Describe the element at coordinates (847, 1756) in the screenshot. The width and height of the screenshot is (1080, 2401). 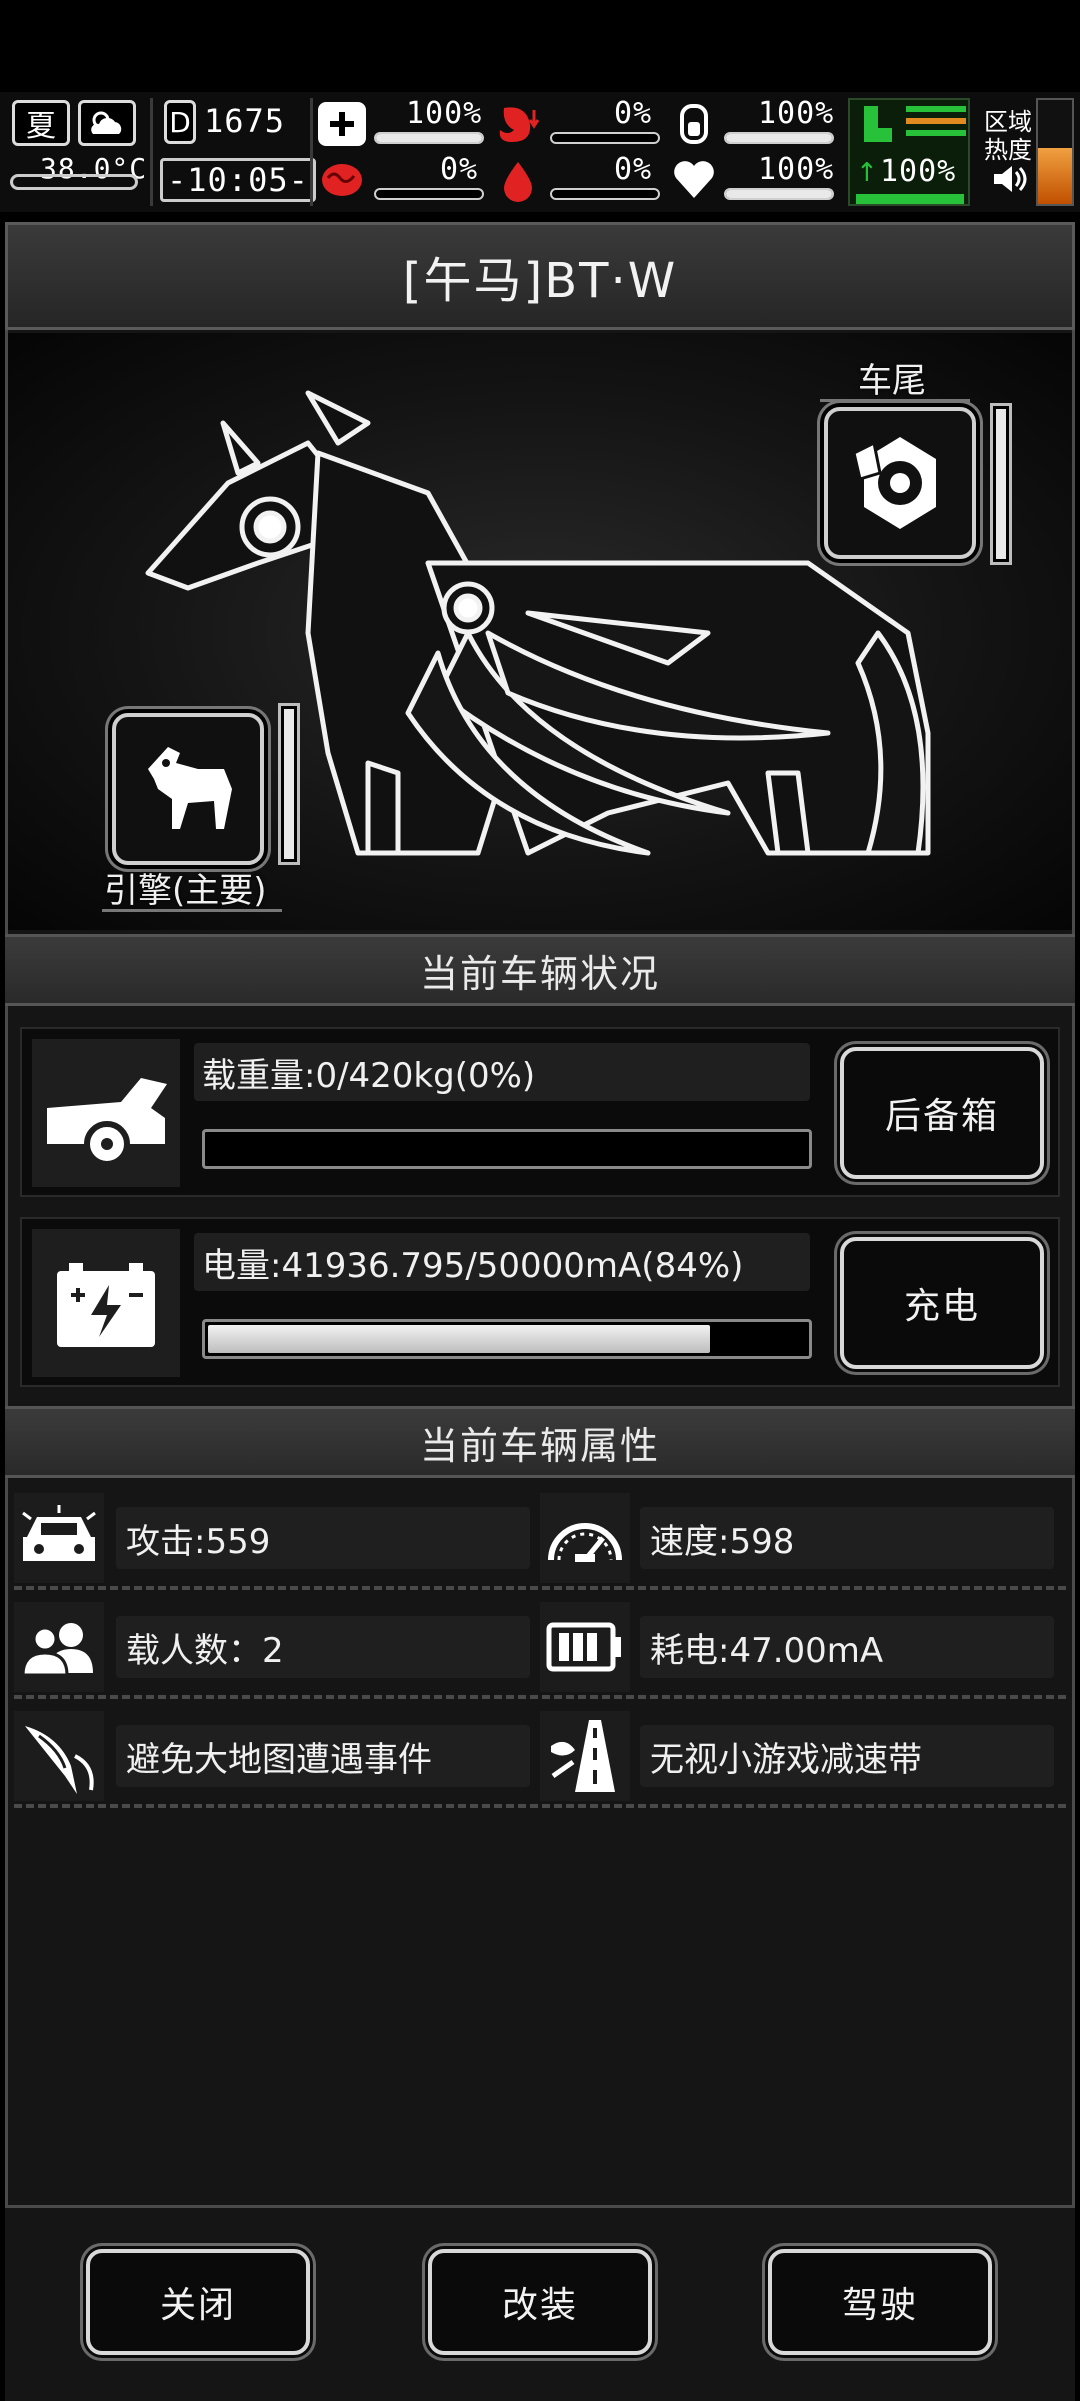
I see `ignore-speed-bump-perk: 无视小游戏减速带` at that location.